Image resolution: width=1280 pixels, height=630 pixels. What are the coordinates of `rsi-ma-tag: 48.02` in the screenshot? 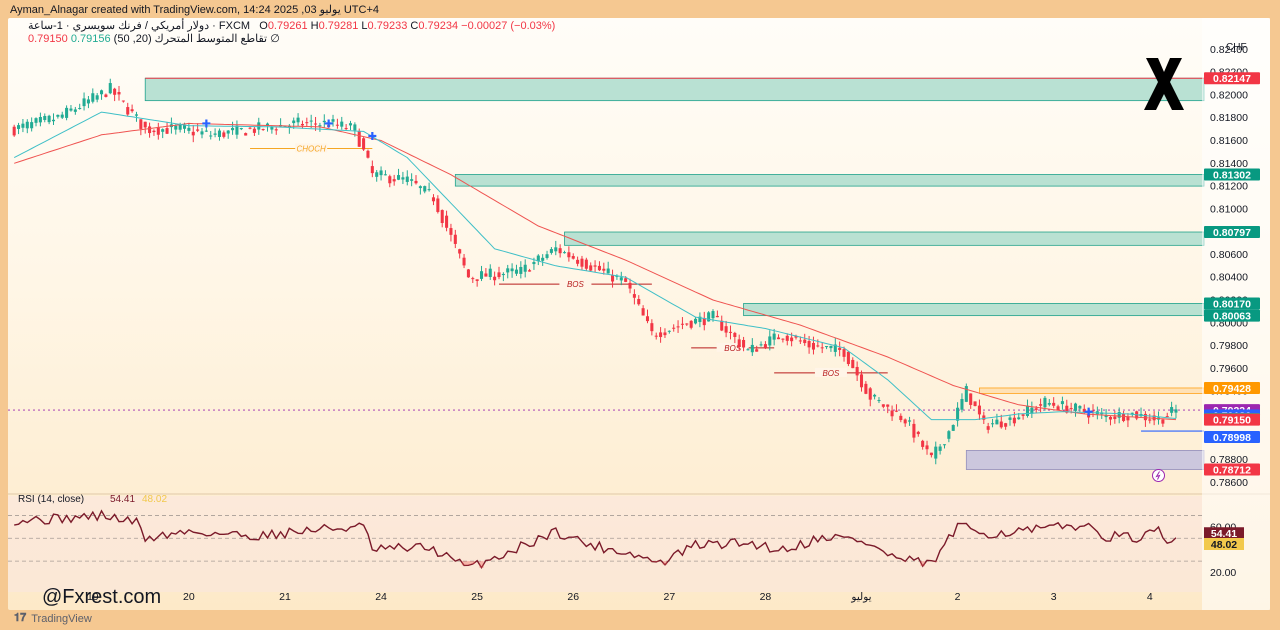 It's located at (1224, 545).